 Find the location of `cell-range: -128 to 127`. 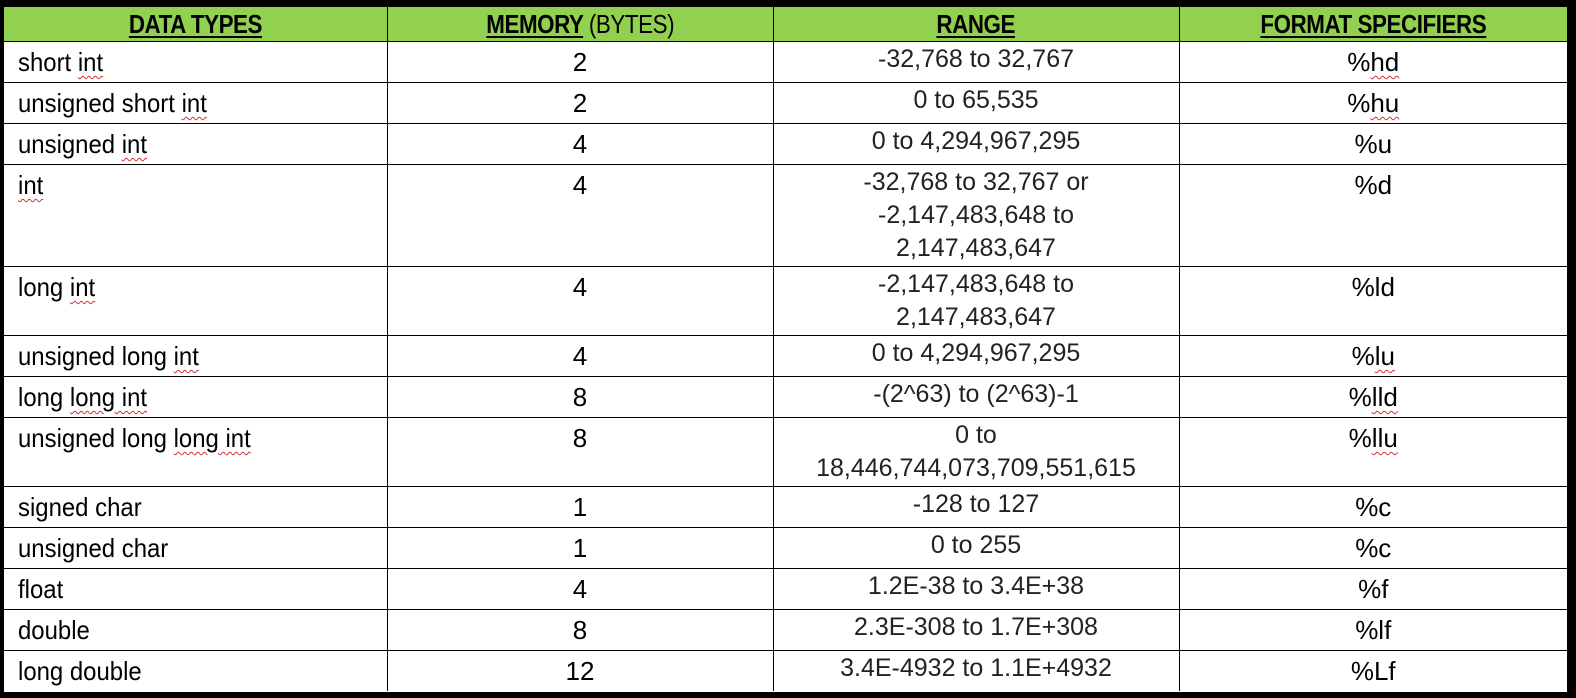

cell-range: -128 to 127 is located at coordinates (976, 507).